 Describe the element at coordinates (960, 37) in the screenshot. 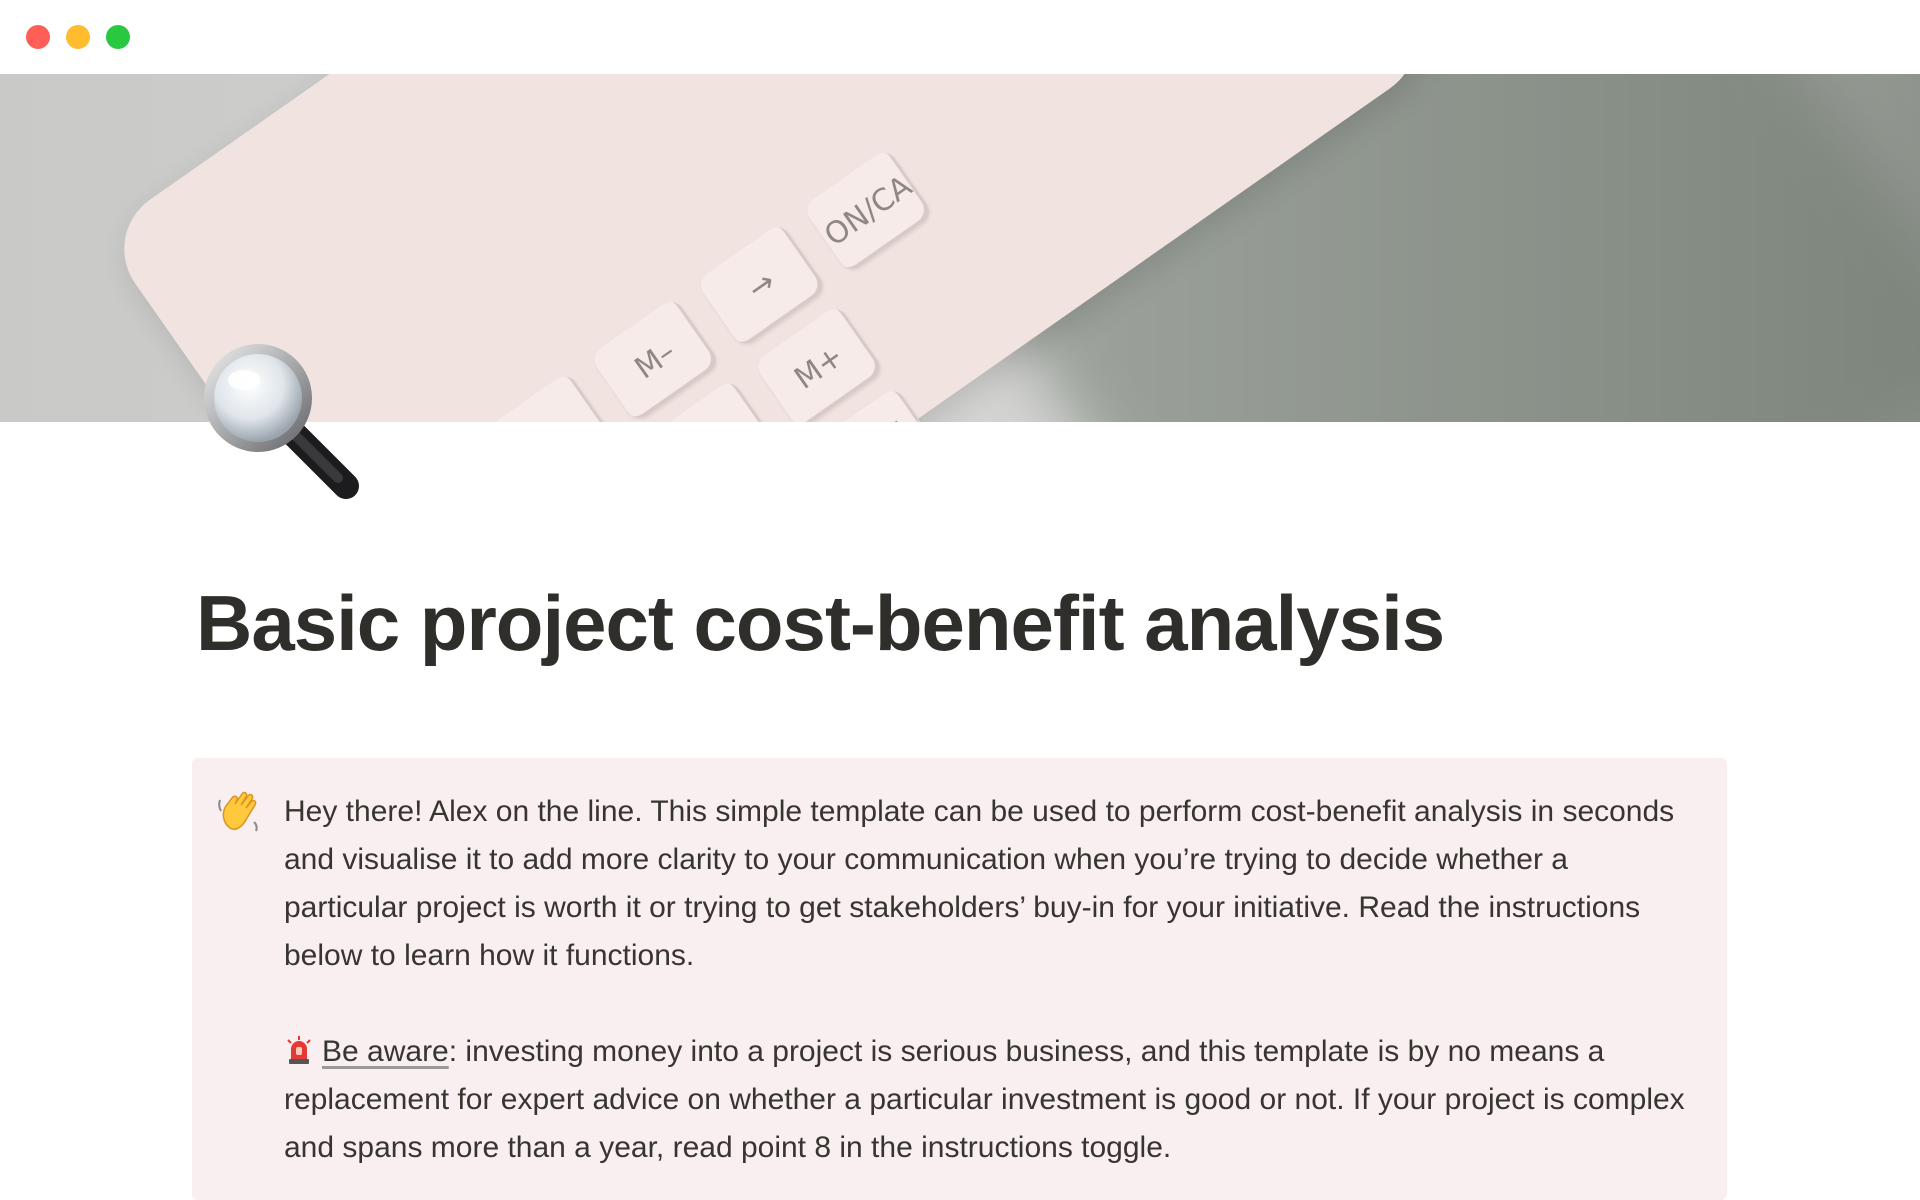

I see `window-titlebar` at that location.